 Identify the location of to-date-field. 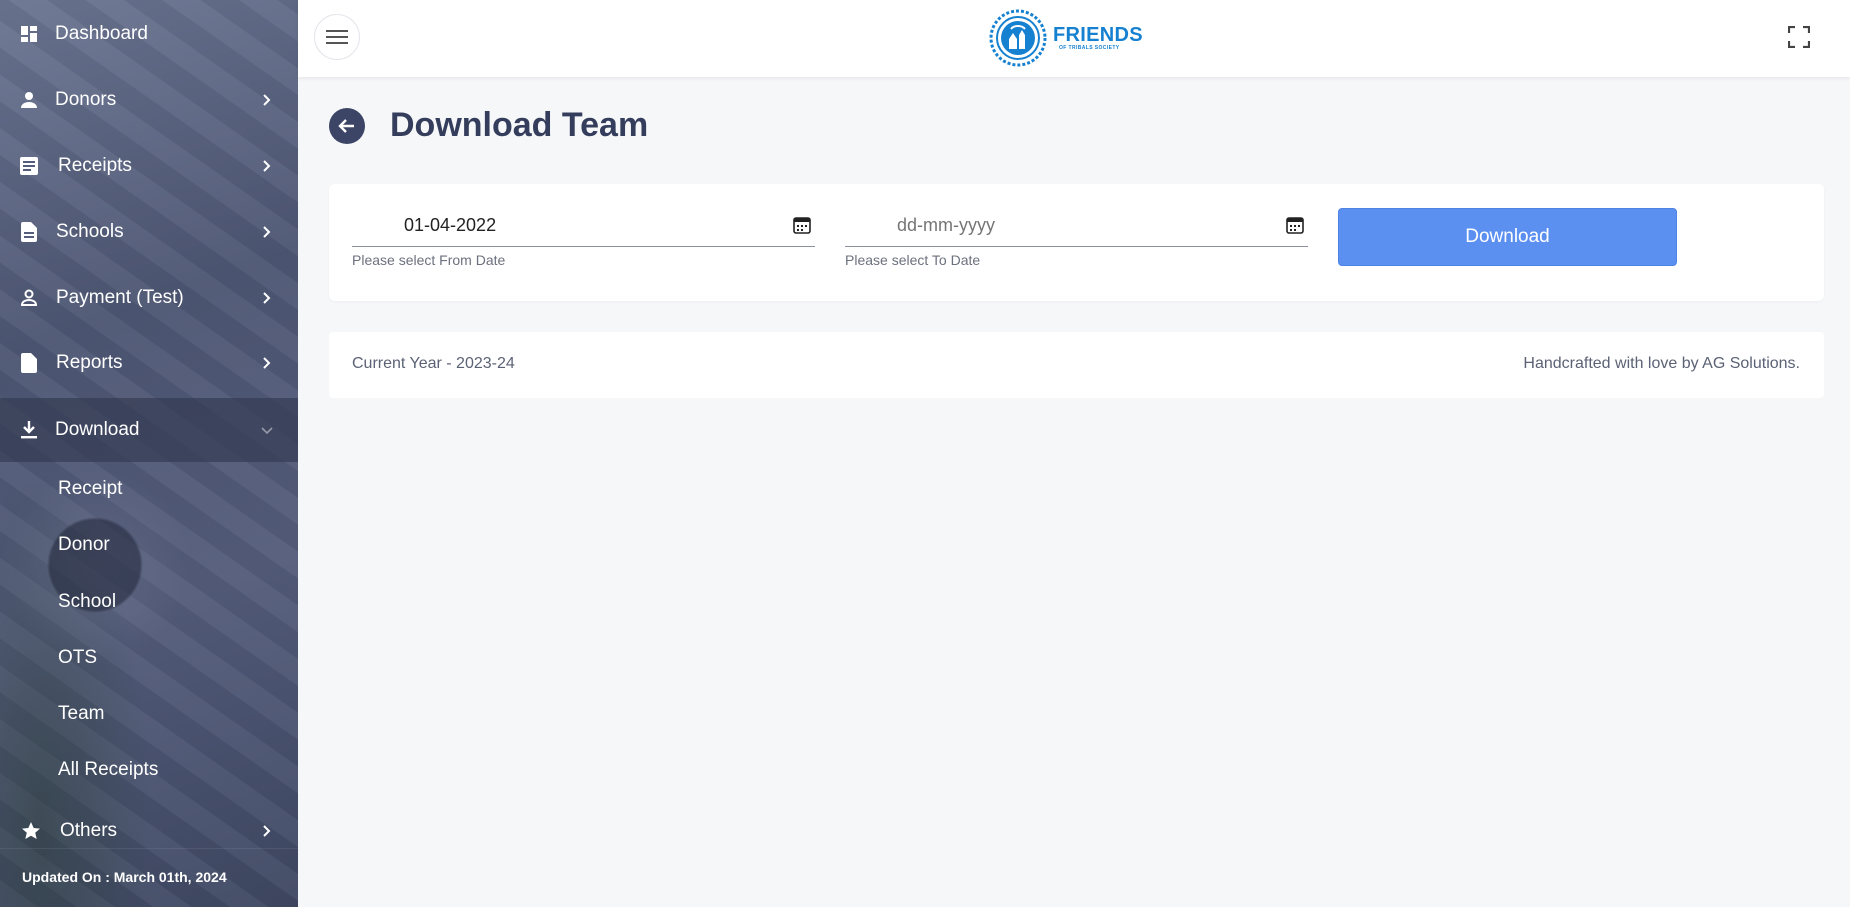
(1076, 226).